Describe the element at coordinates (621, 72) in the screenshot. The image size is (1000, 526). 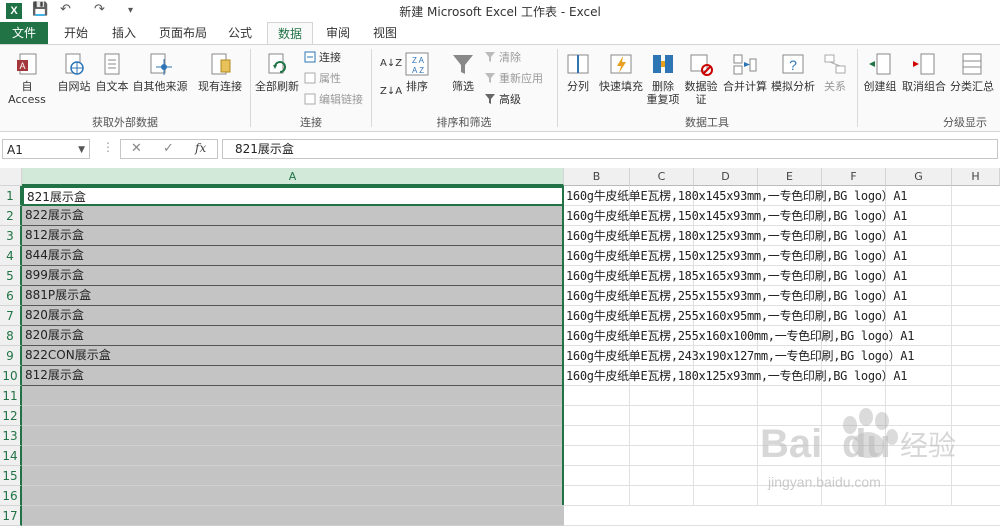
I see `flash-fill-button: 快速填充` at that location.